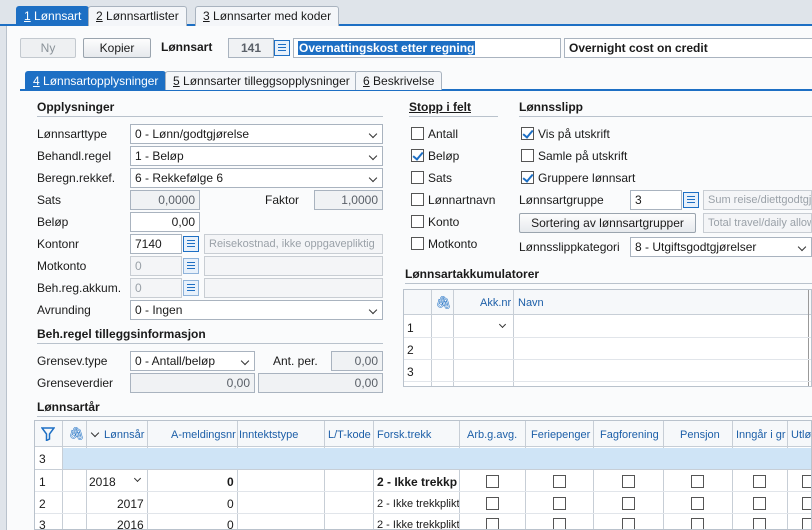 This screenshot has width=812, height=530. I want to click on sortering-lonnsartgrupper-button: Sortering av lønnsartgrupper, so click(607, 223).